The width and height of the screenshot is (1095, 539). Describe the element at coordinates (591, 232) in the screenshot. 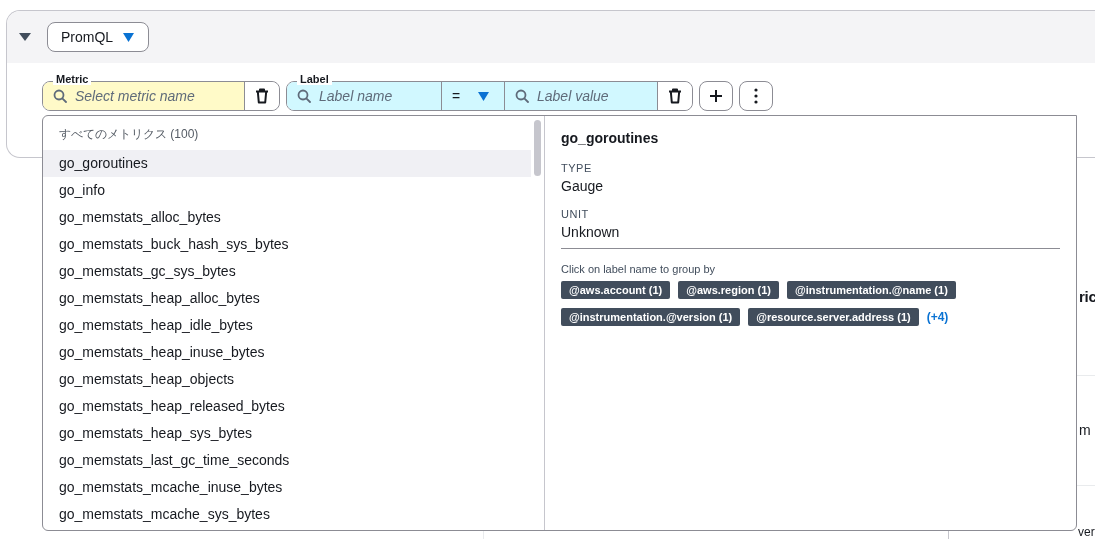

I see `unit-value: Unknown` at that location.